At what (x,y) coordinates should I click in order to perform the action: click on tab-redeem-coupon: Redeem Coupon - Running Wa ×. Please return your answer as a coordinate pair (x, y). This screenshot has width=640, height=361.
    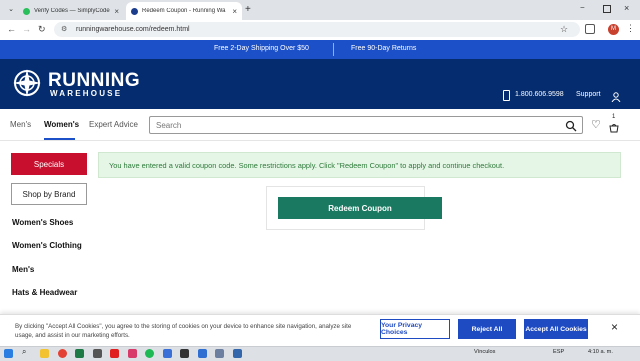
    Looking at the image, I should click on (184, 11).